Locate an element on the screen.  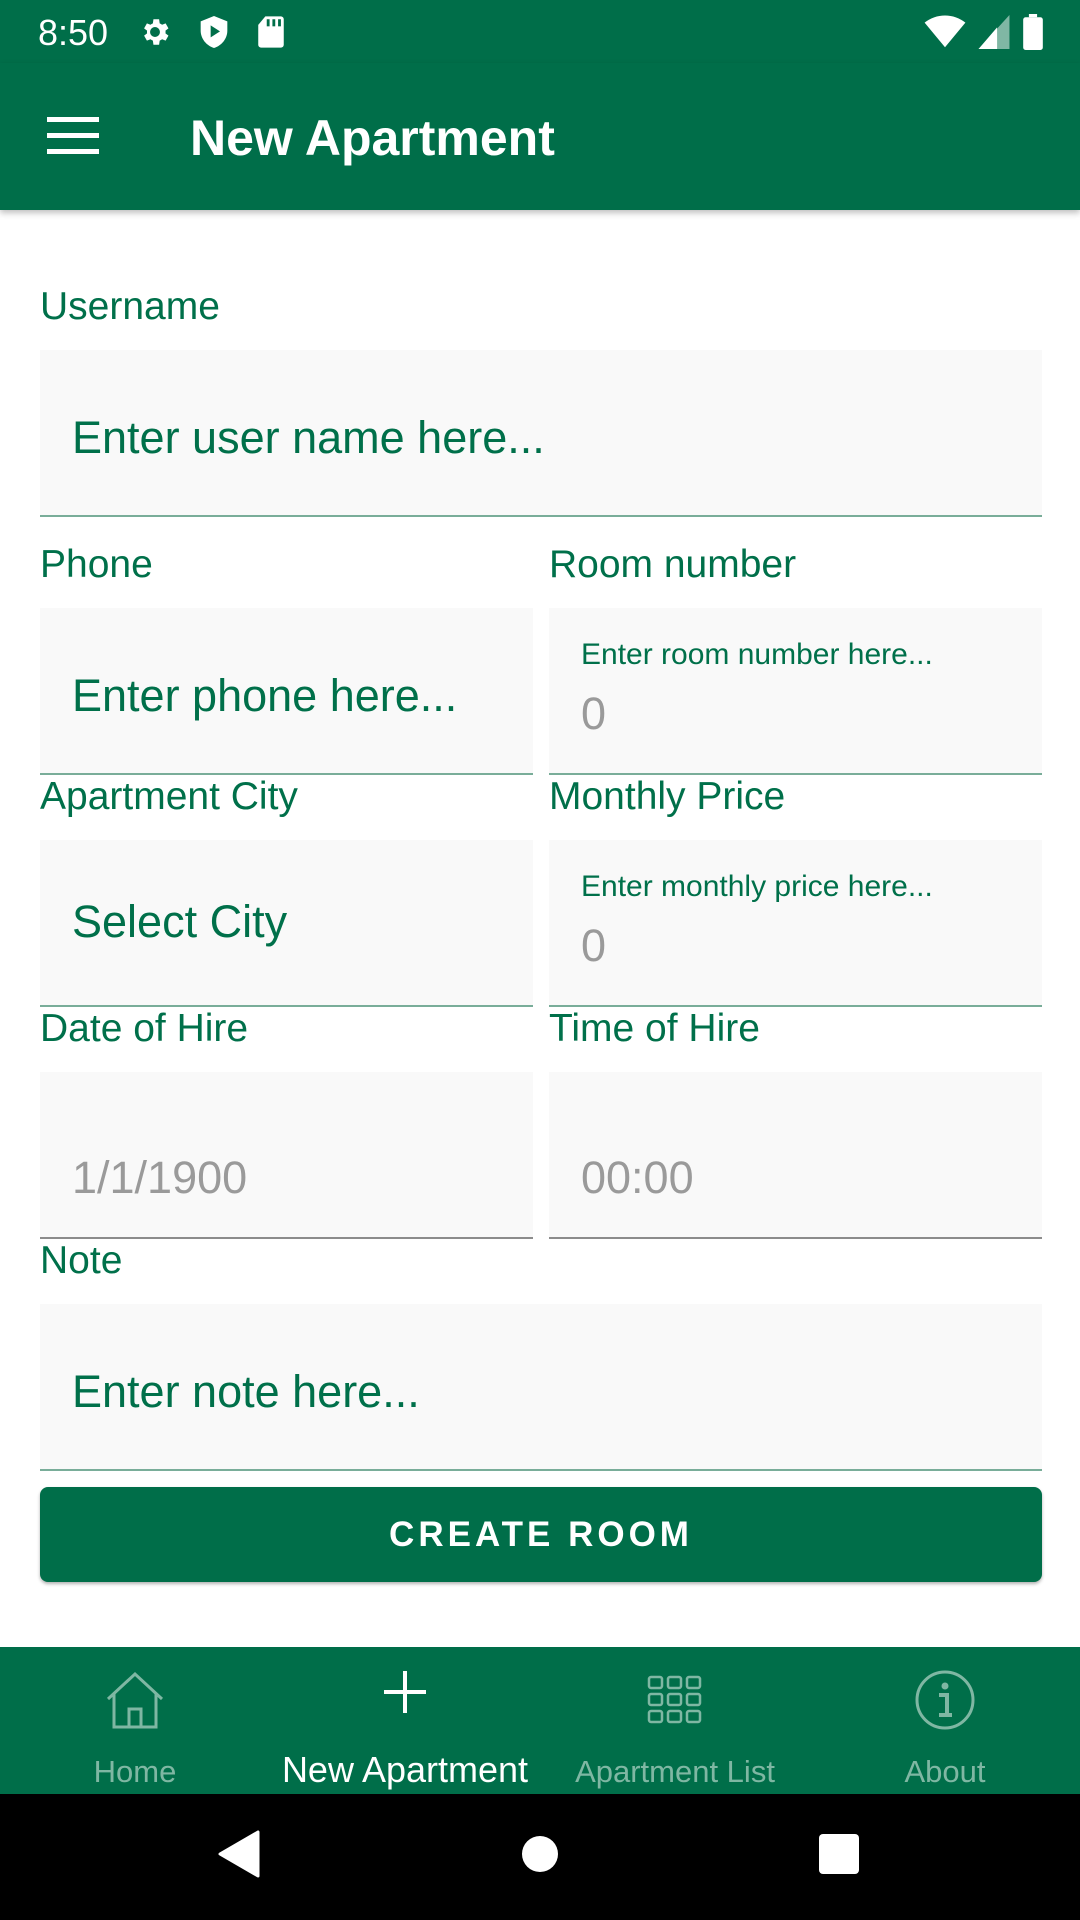
city-select: Select City is located at coordinates (286, 923).